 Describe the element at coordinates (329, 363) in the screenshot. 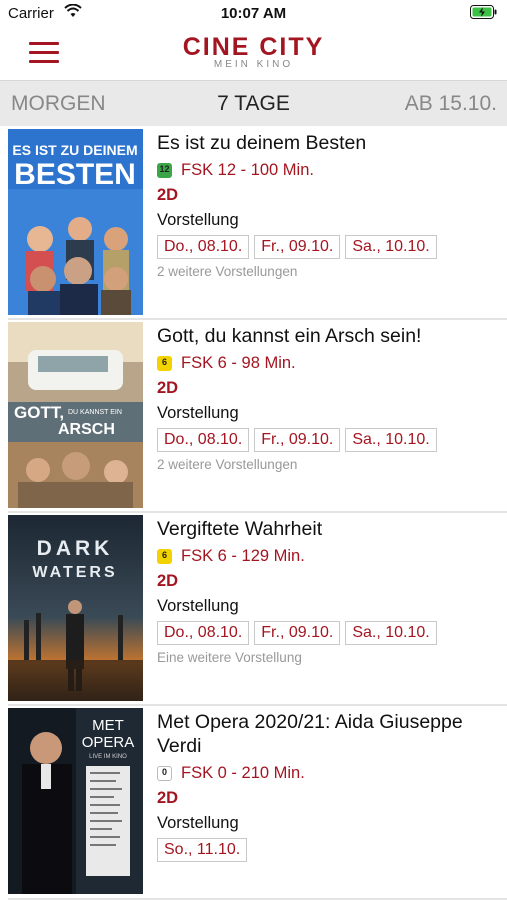

I see `fsk-rating: 6 FSK 6 - 98 Min.` at that location.